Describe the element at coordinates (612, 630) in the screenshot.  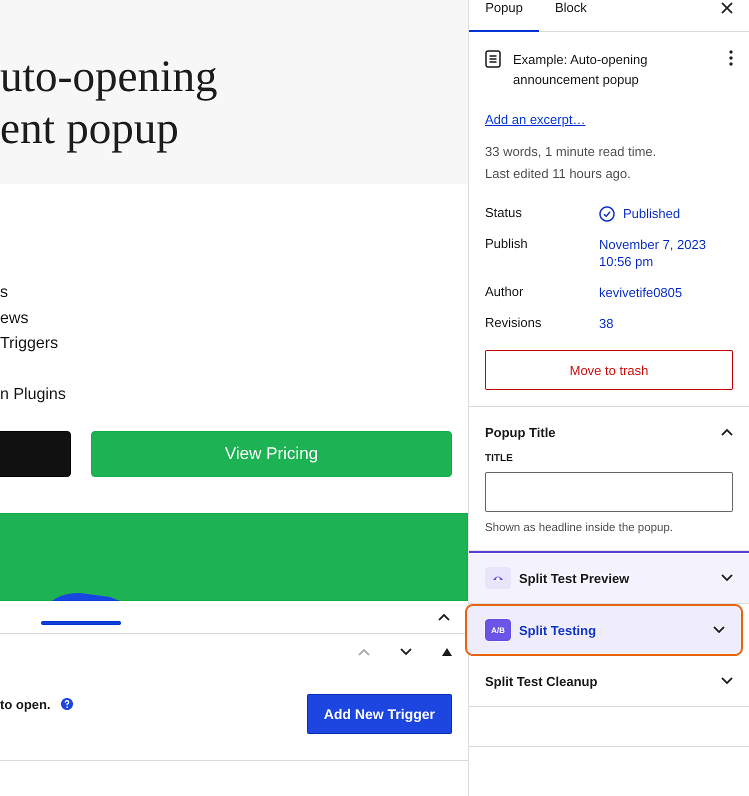
I see `section-title: Split Testing` at that location.